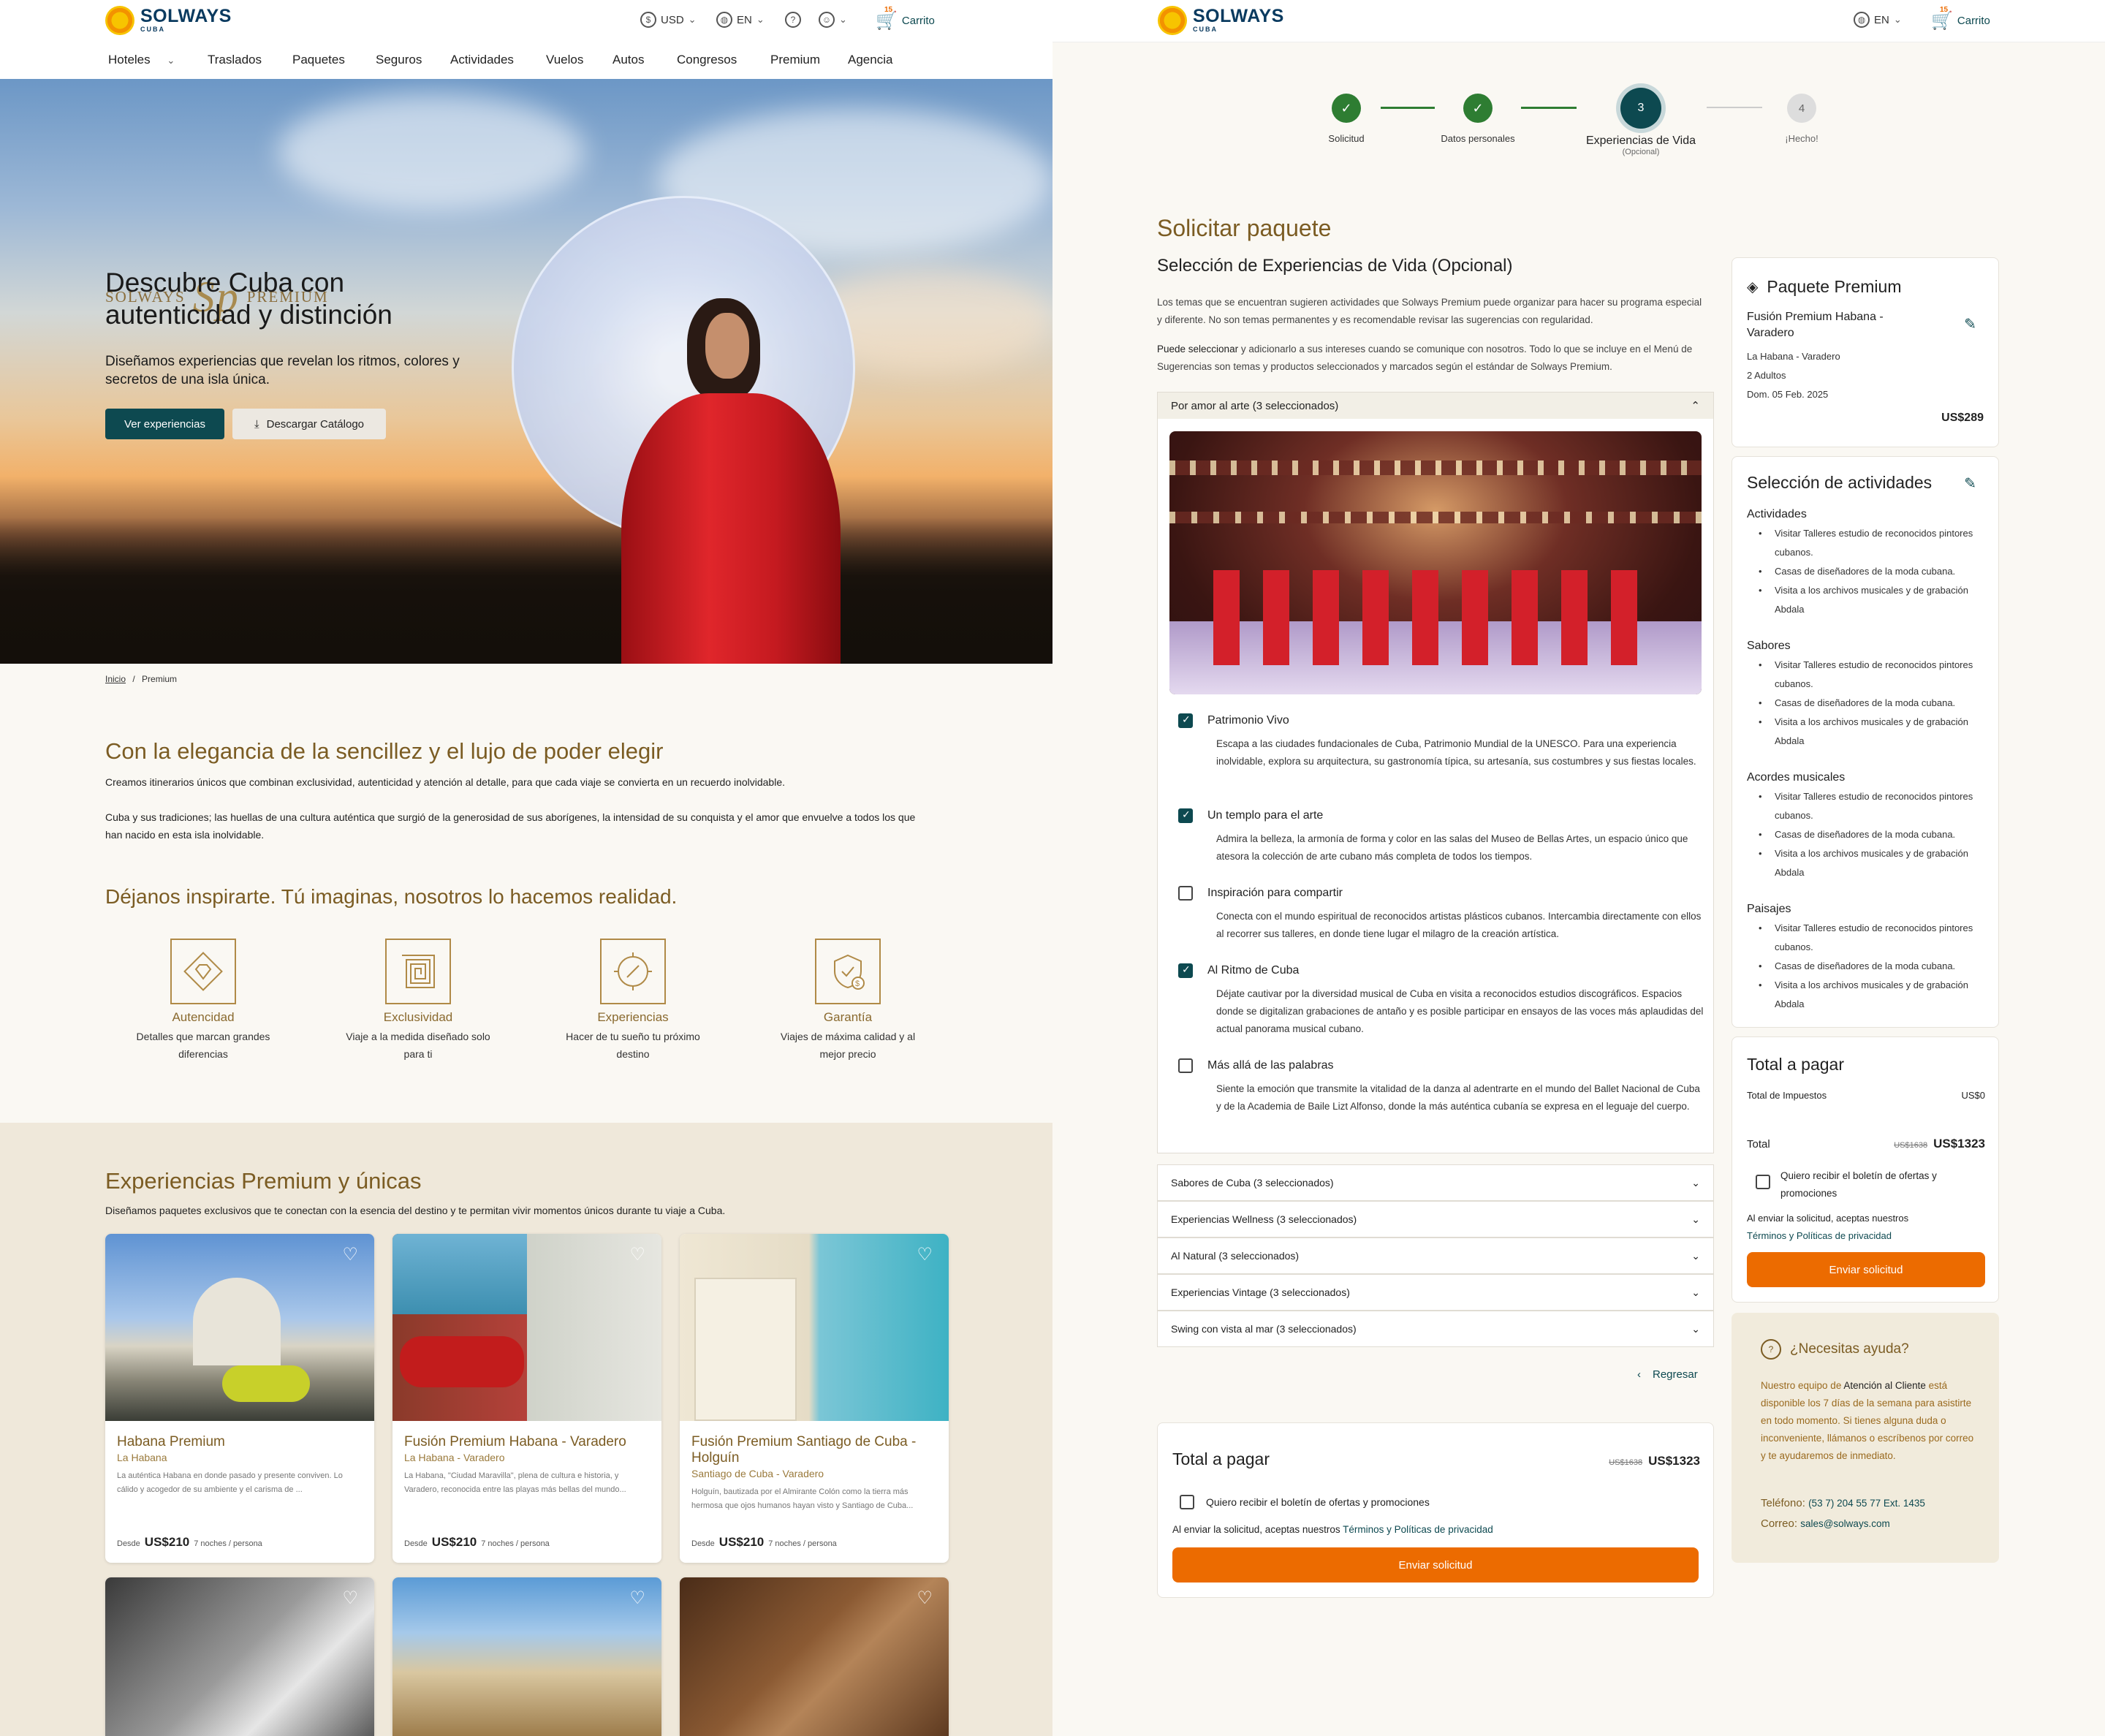  Describe the element at coordinates (1753, 287) in the screenshot. I see `diamond-icon: ◈` at that location.